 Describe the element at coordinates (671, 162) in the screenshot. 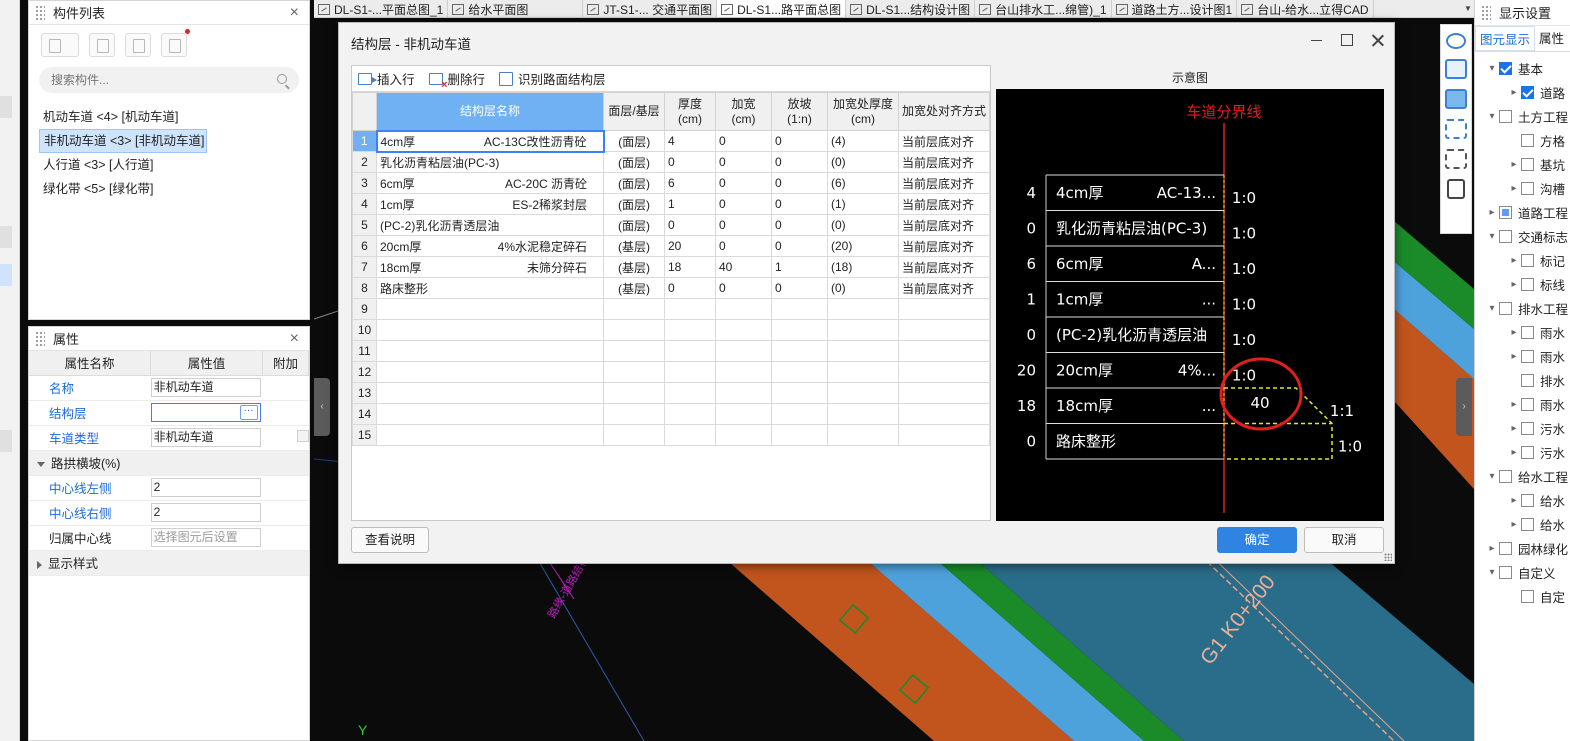

I see `layer-row: 2 乳化沥青粘层油(PC-3) (面层) 0 0 0 (0) 当前层底对齐` at that location.